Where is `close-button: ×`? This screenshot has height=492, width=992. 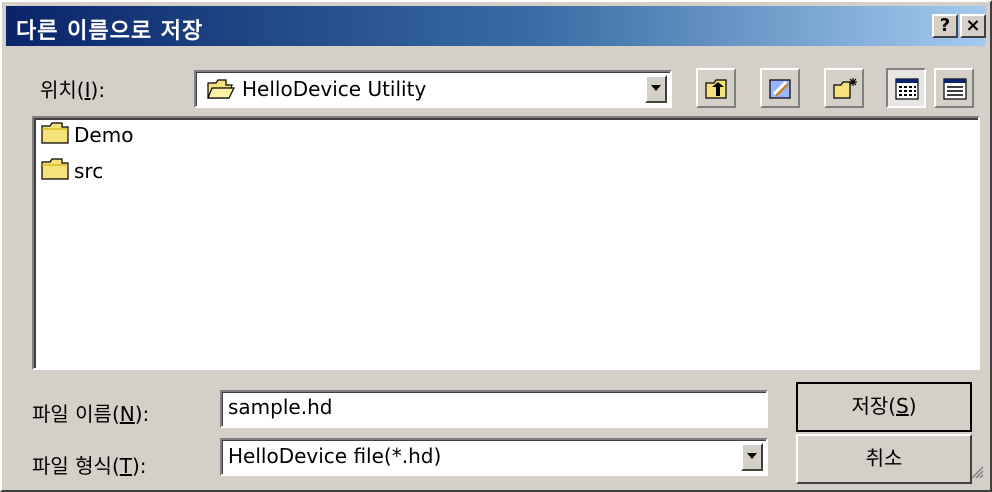 close-button: × is located at coordinates (973, 26).